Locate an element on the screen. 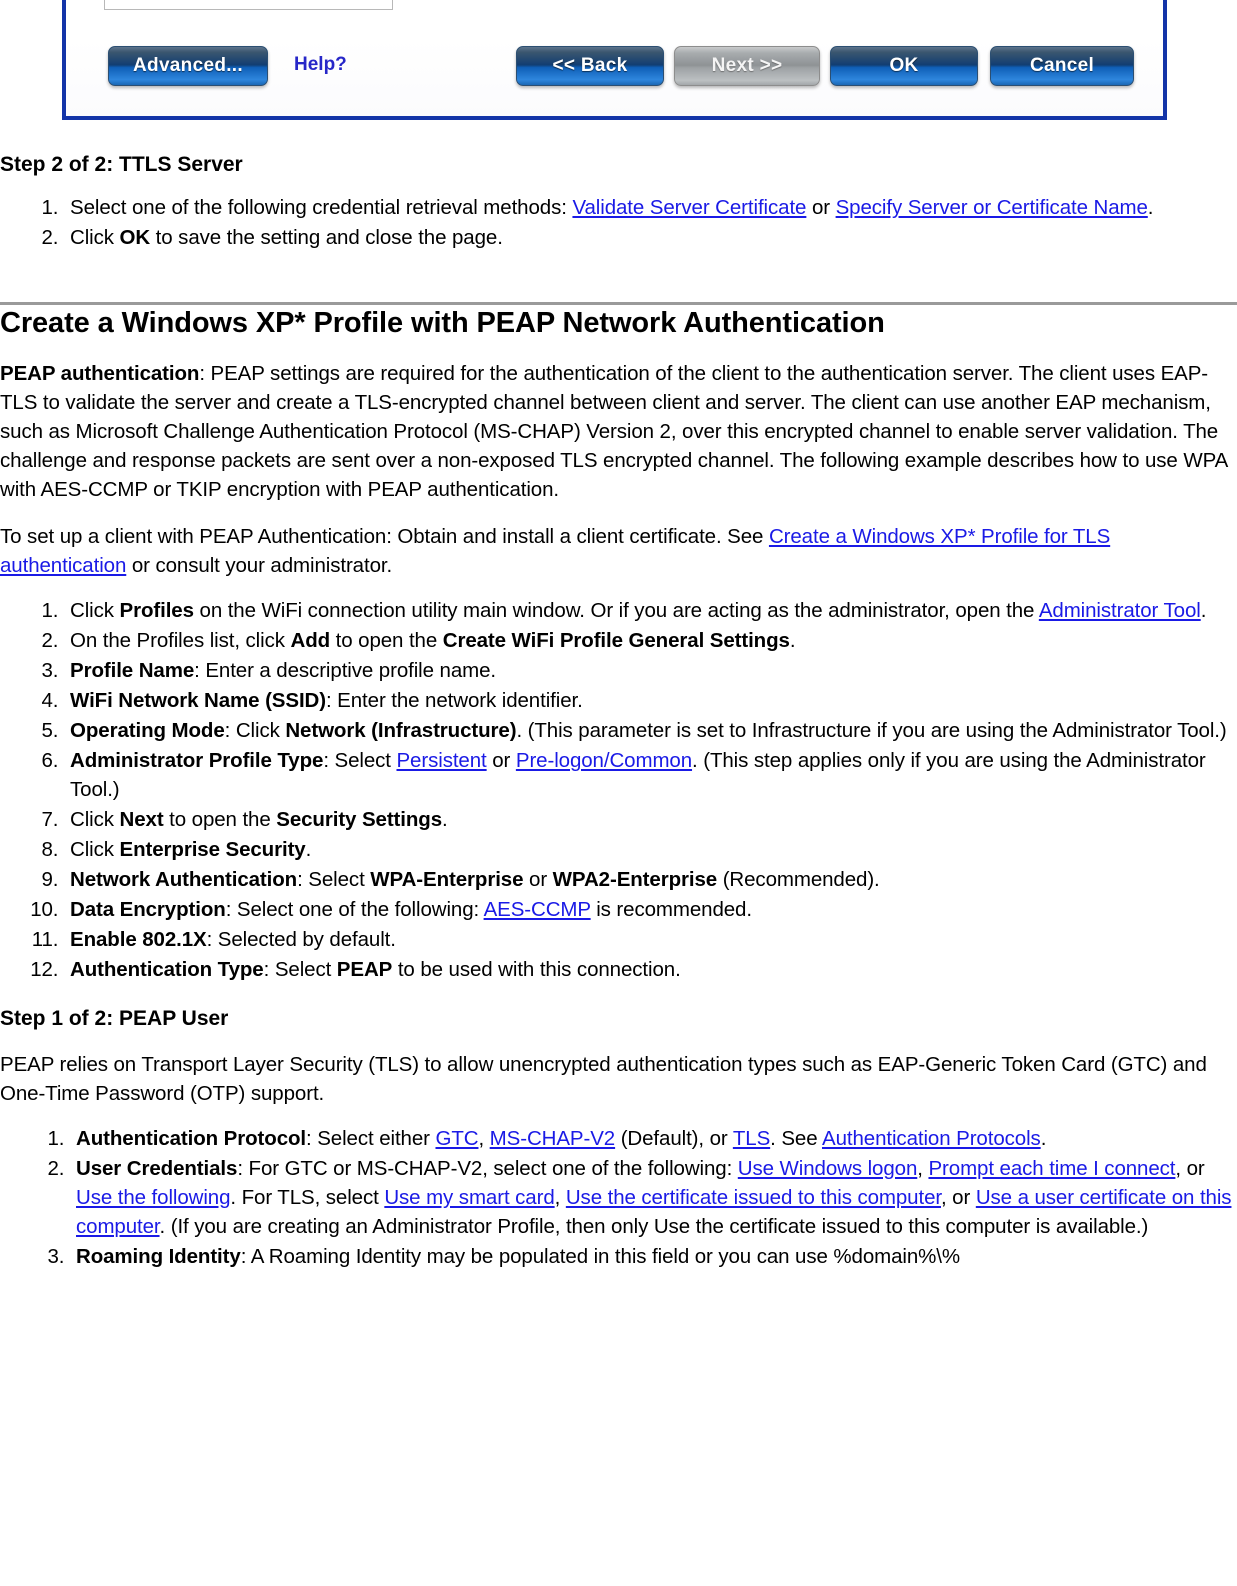  inline-text: to open the is located at coordinates (220, 820).